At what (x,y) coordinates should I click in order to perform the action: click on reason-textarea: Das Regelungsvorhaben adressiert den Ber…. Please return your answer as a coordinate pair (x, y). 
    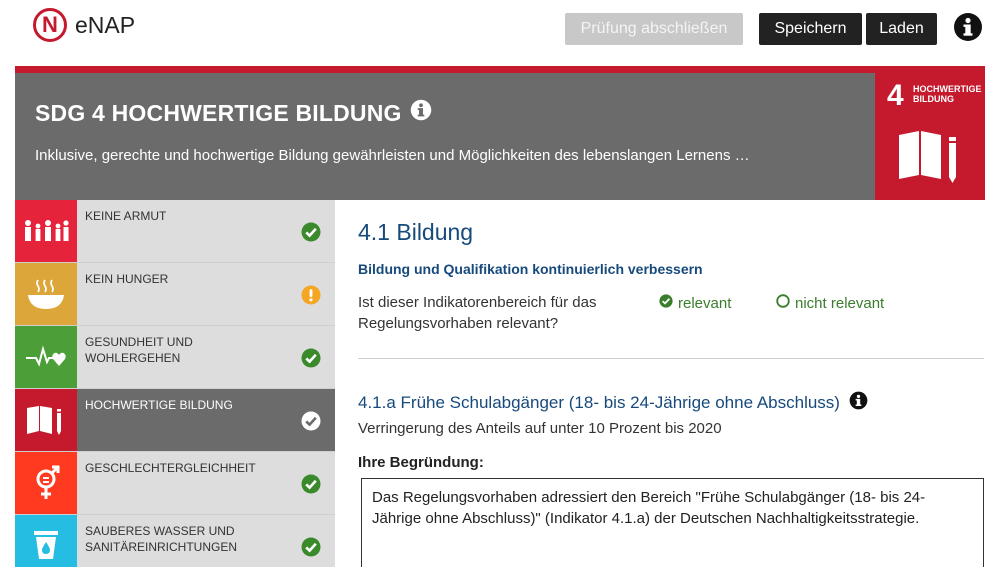
    Looking at the image, I should click on (672, 522).